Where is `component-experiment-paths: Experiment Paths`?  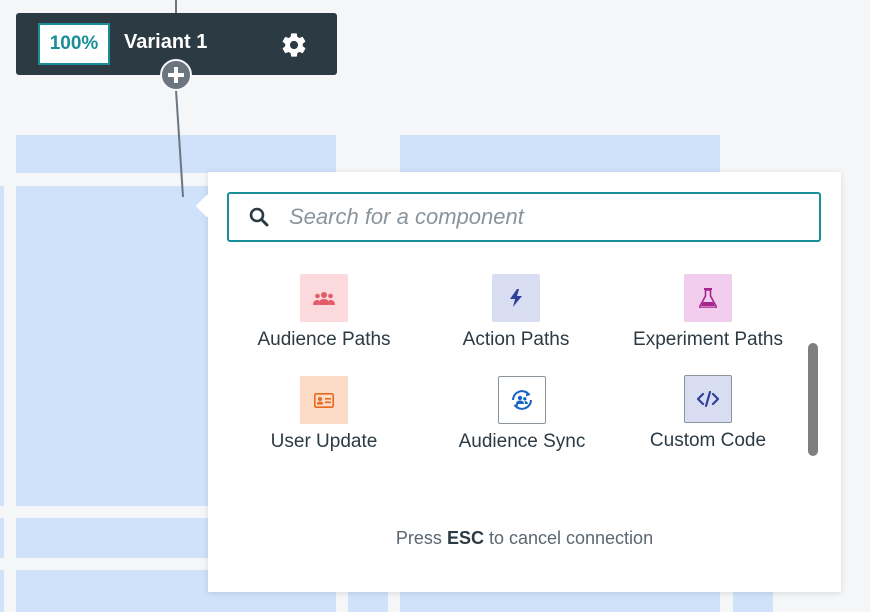
component-experiment-paths: Experiment Paths is located at coordinates (708, 312).